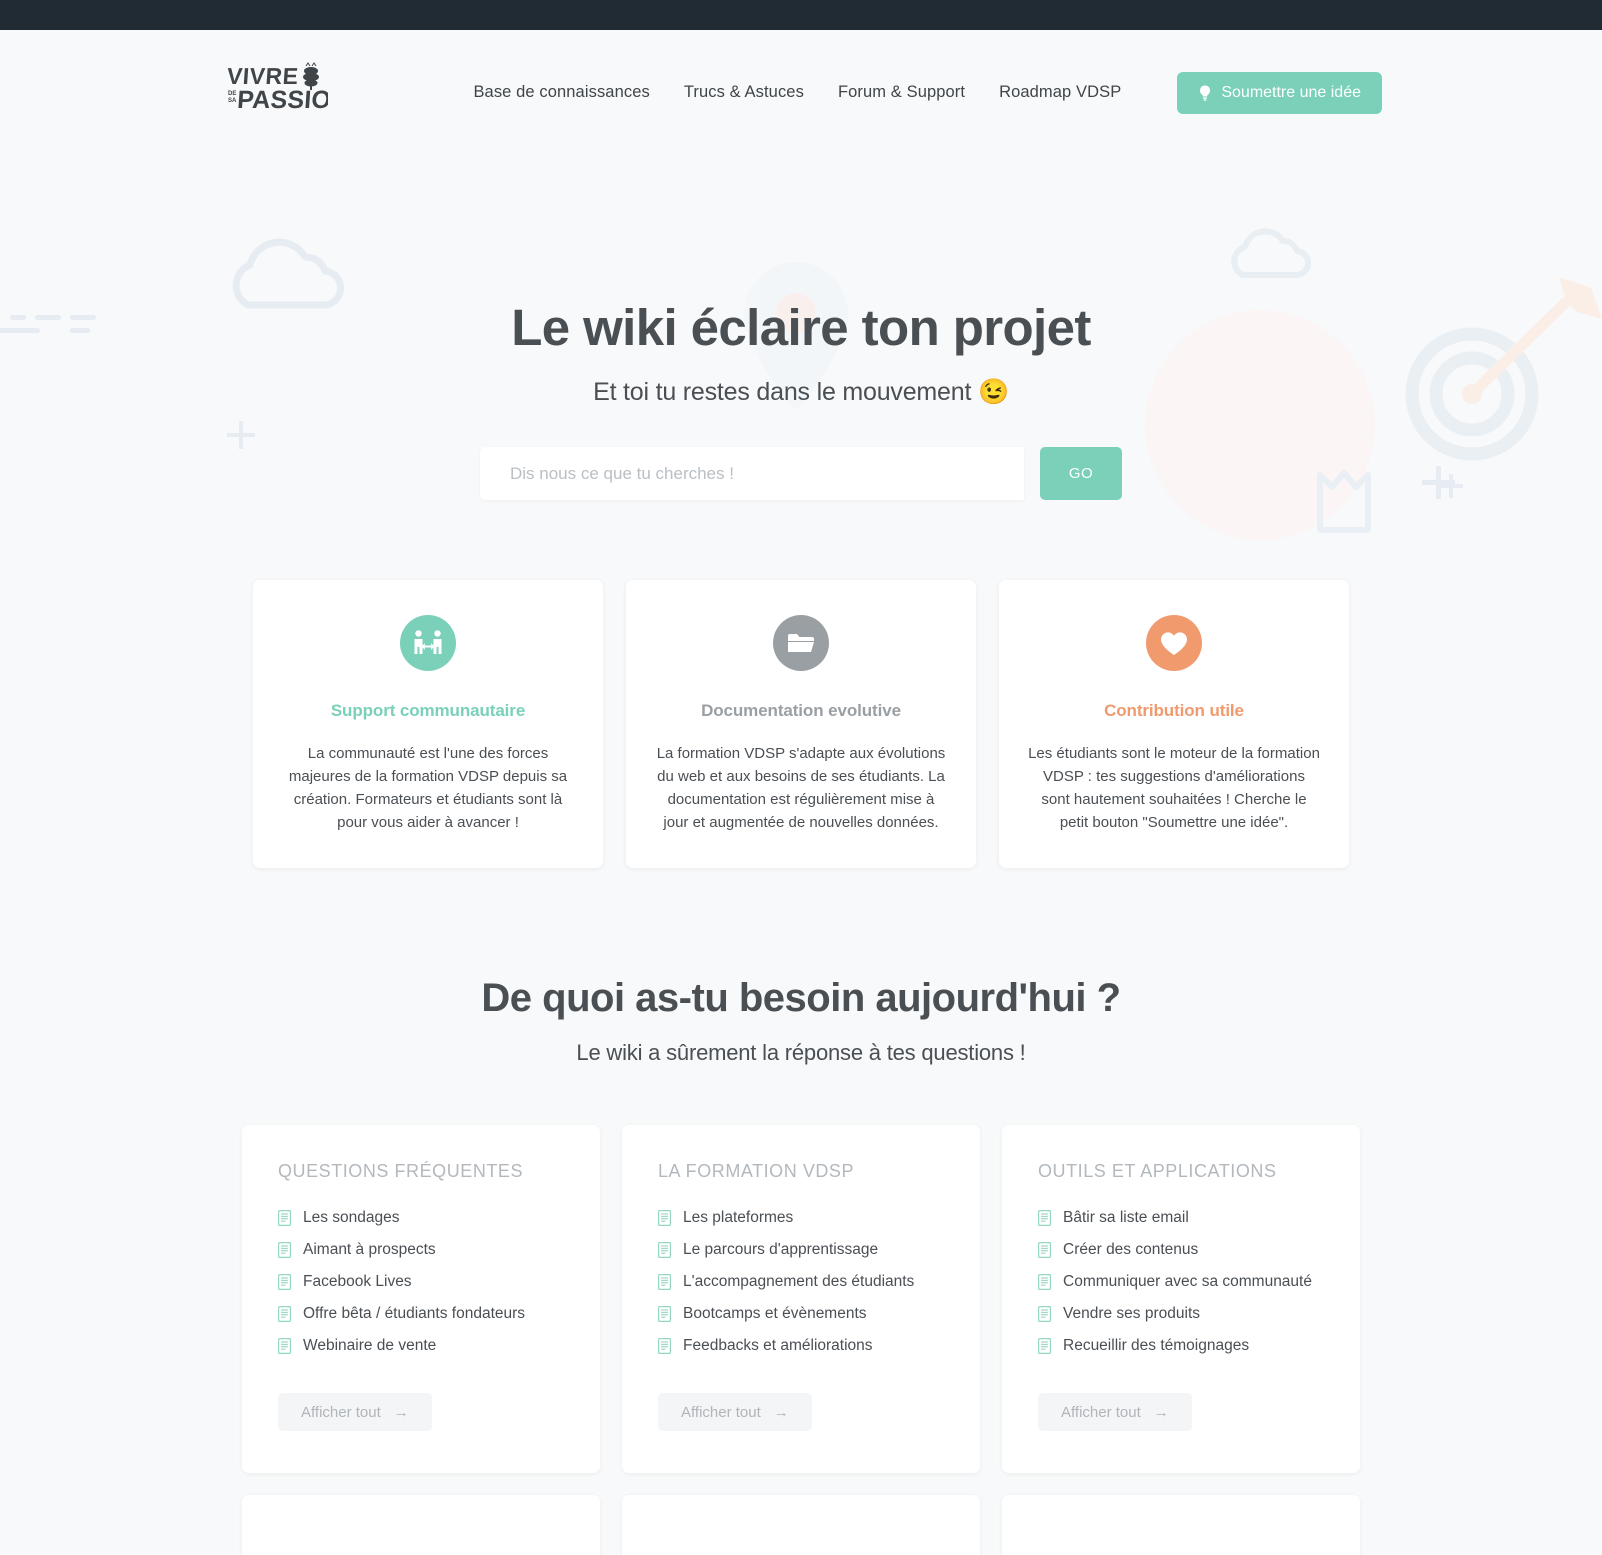  What do you see at coordinates (752, 474) in the screenshot?
I see `search-input` at bounding box center [752, 474].